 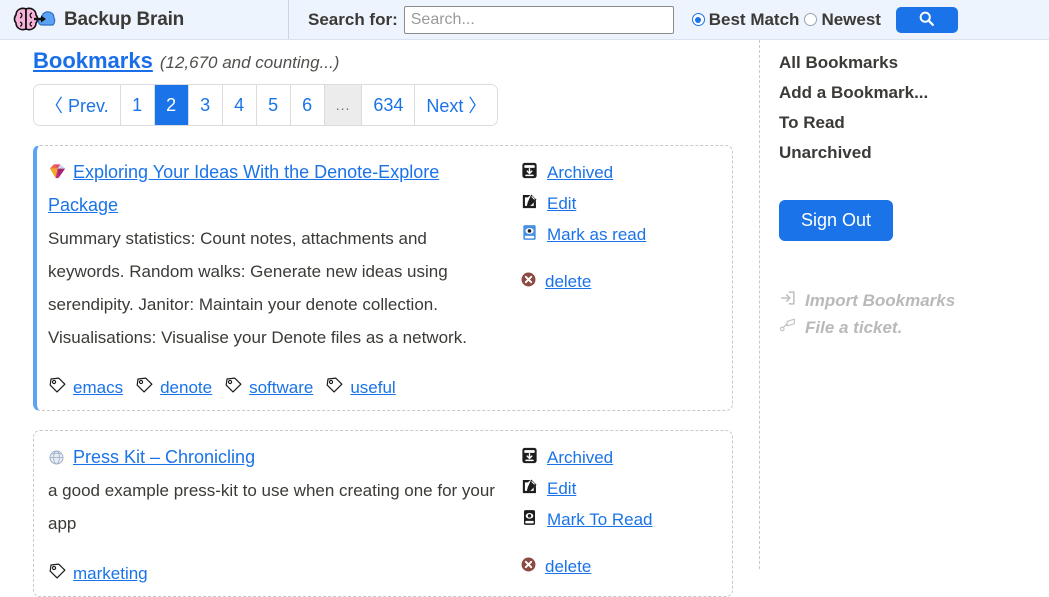 I want to click on bookmark-tags: emacs denote software useful, so click(x=278, y=388).